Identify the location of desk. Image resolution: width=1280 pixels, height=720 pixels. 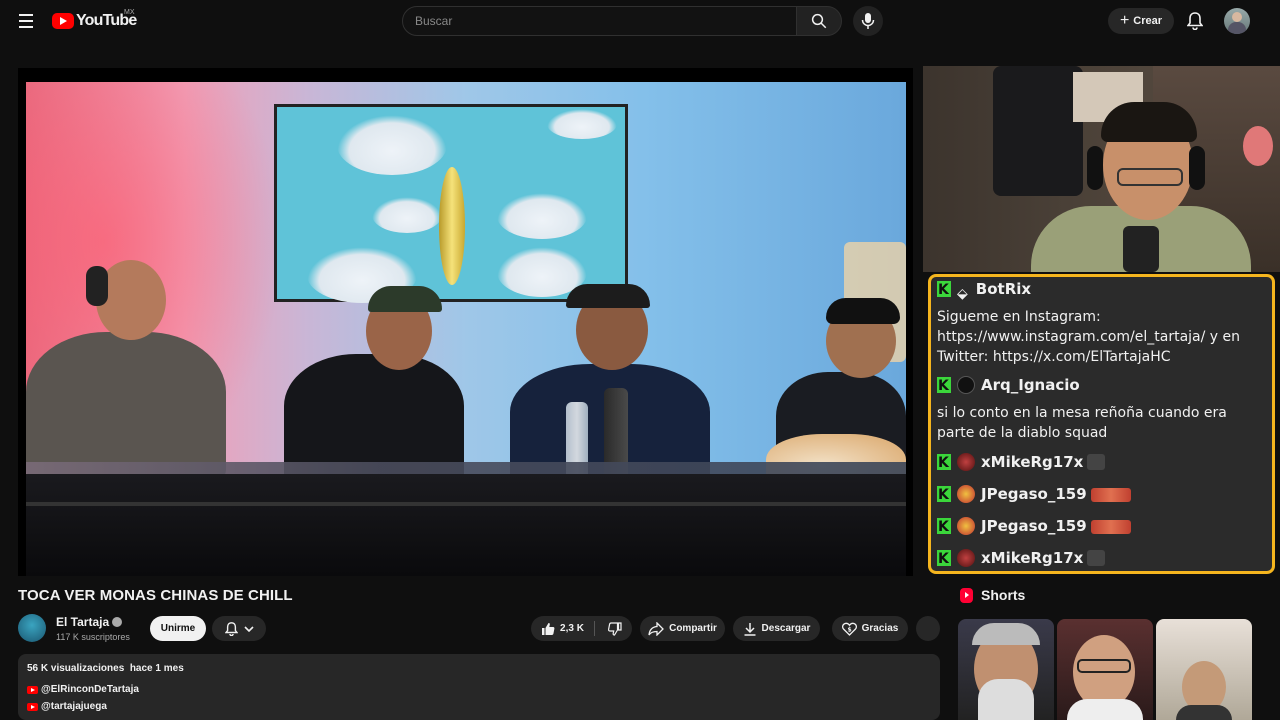
(466, 525).